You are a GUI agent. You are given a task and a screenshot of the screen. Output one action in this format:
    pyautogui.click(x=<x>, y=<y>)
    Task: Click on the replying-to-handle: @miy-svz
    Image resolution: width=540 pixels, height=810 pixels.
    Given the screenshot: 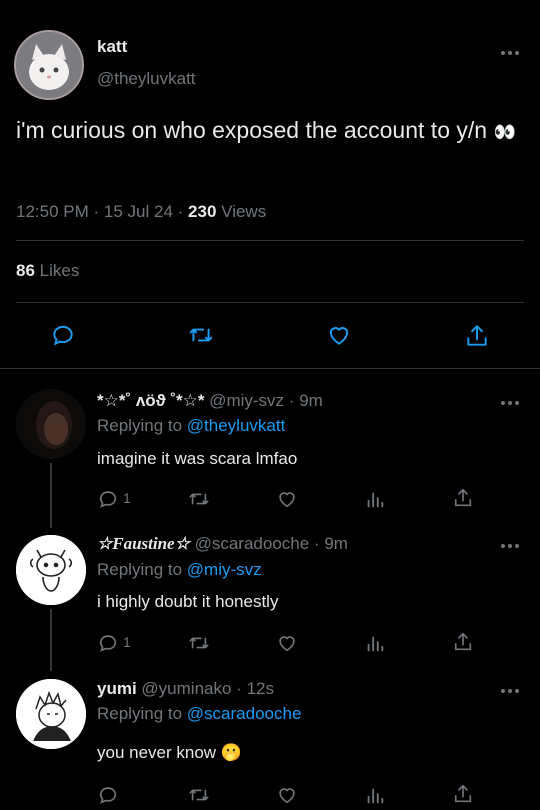 What is the action you would take?
    pyautogui.click(x=224, y=569)
    